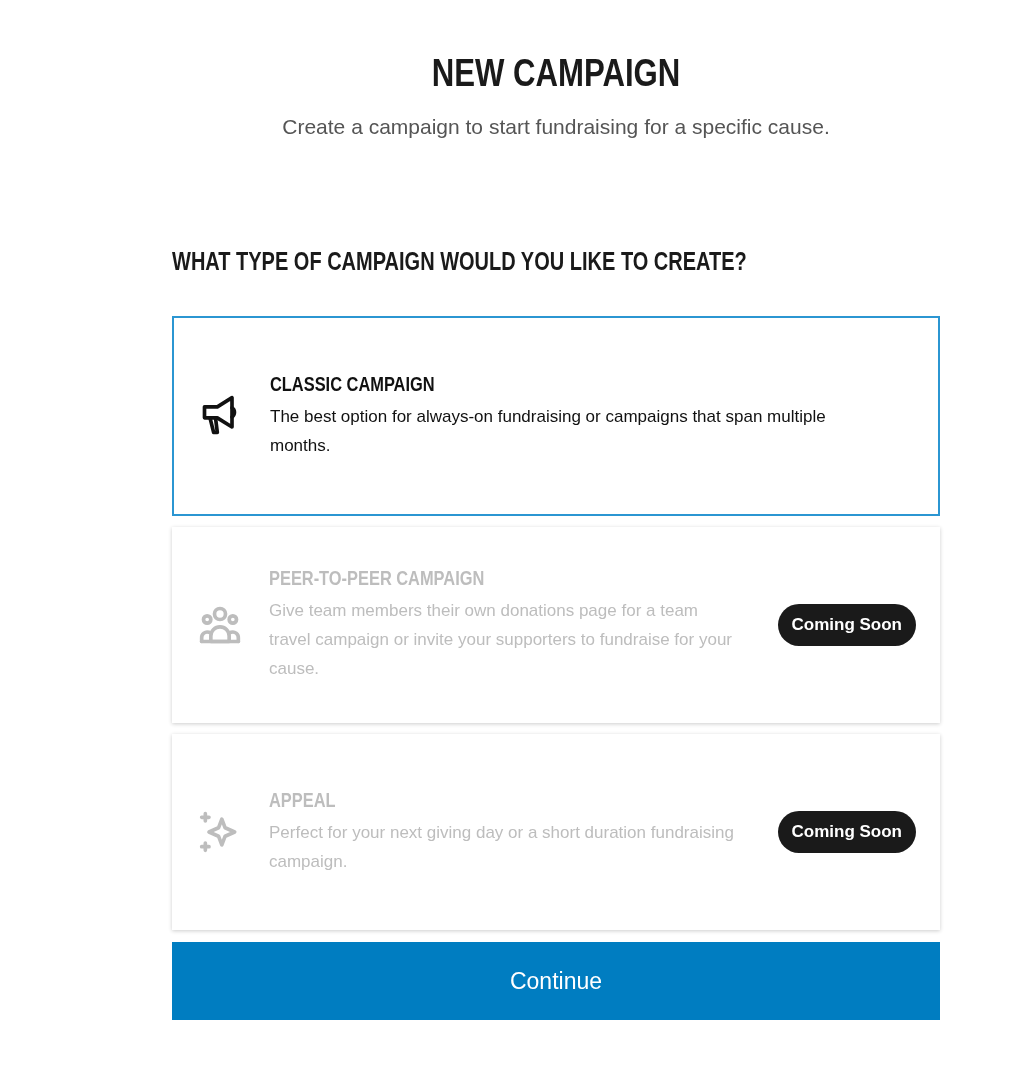 Image resolution: width=1026 pixels, height=1077 pixels. I want to click on continue-button: Continue, so click(556, 981).